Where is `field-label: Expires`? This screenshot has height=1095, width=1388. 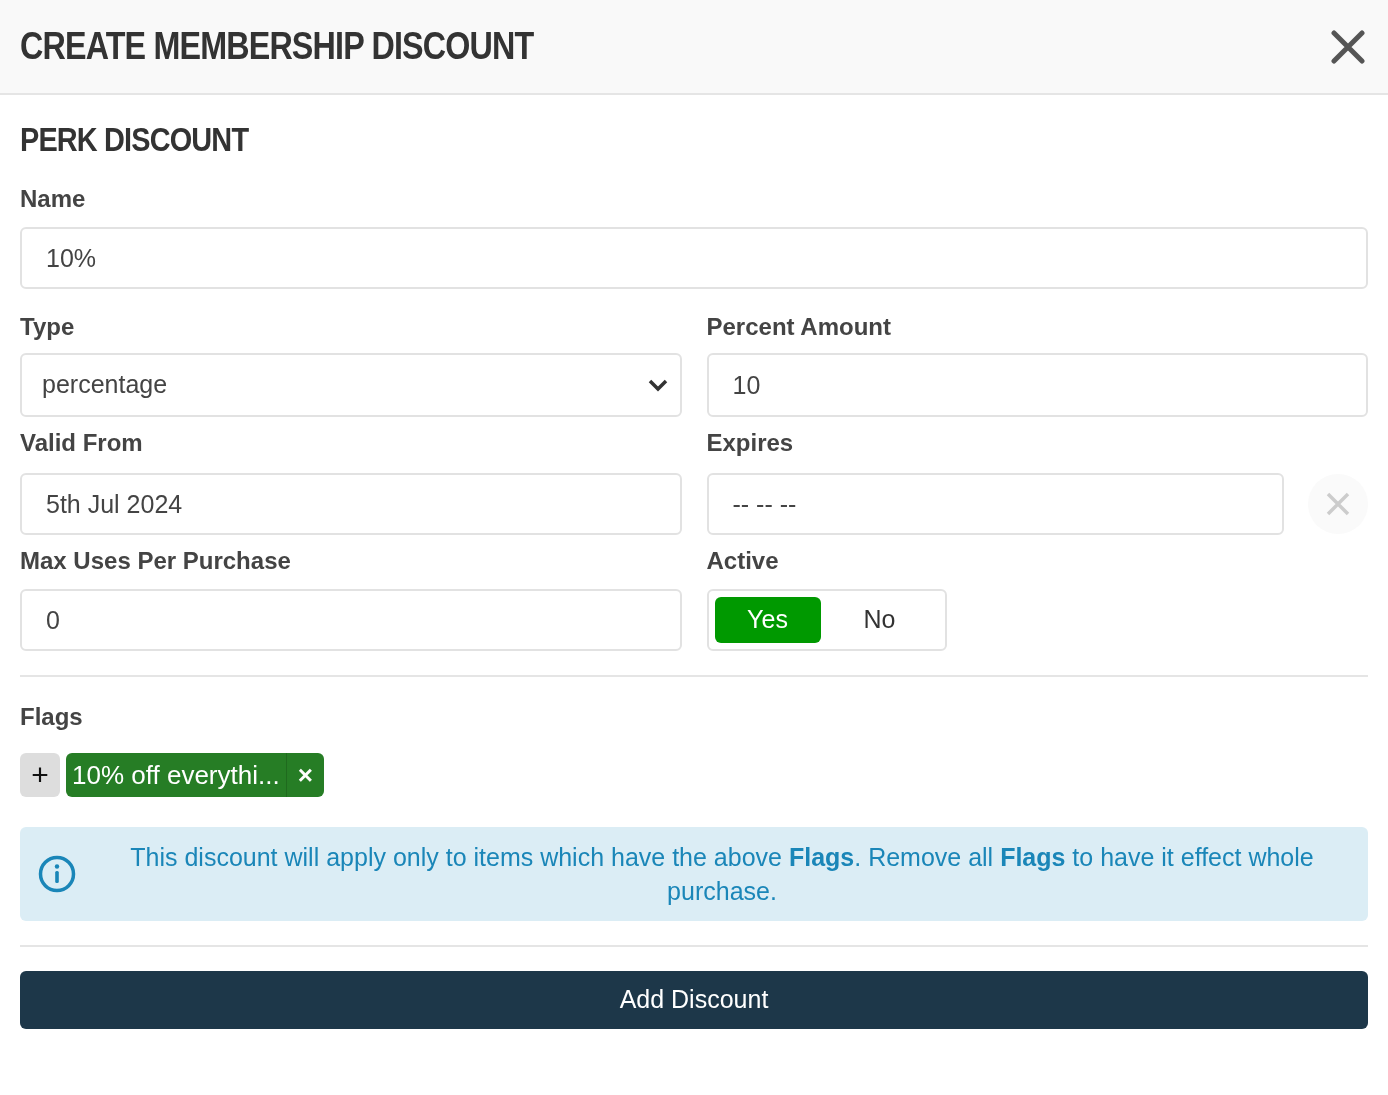
field-label: Expires is located at coordinates (750, 443).